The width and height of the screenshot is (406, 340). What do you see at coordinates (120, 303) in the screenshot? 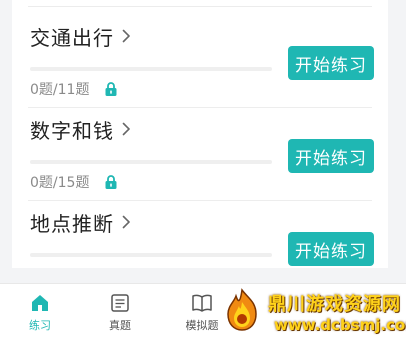
I see `exam-paper-icon` at bounding box center [120, 303].